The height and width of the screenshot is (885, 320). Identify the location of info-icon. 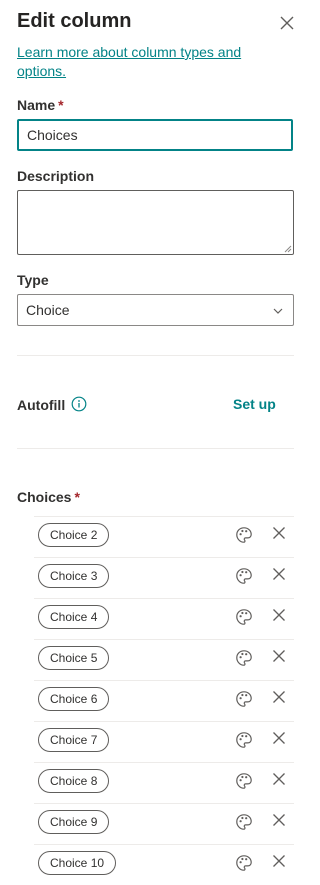
(79, 404).